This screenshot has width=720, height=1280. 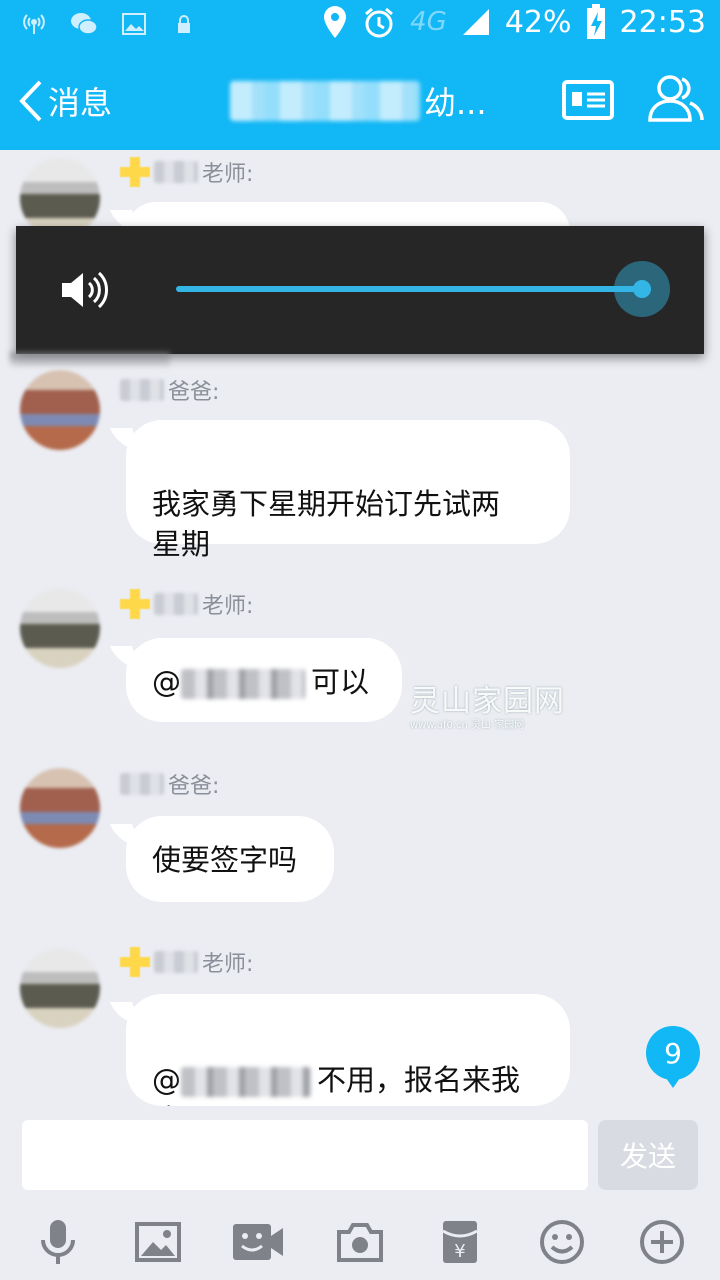 I want to click on cell-signal-icon, so click(x=475, y=22).